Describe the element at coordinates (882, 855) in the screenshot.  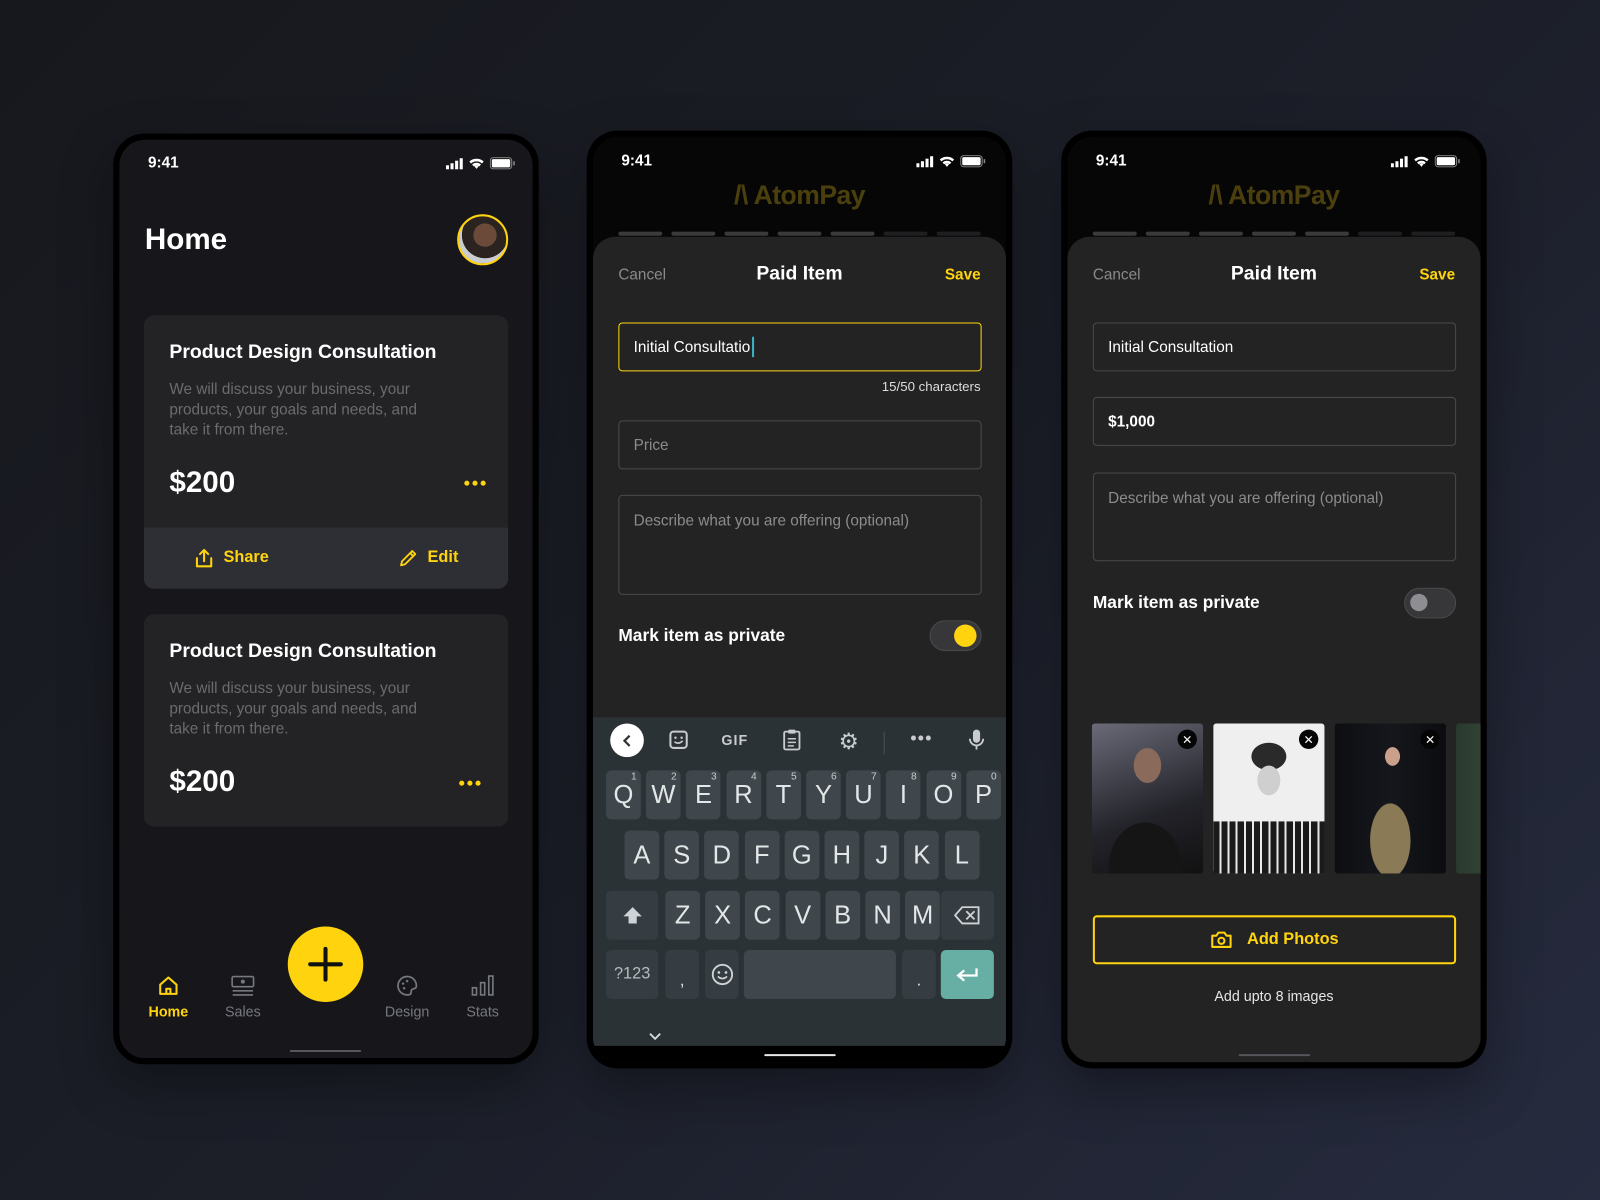
I see `key-j: J` at that location.